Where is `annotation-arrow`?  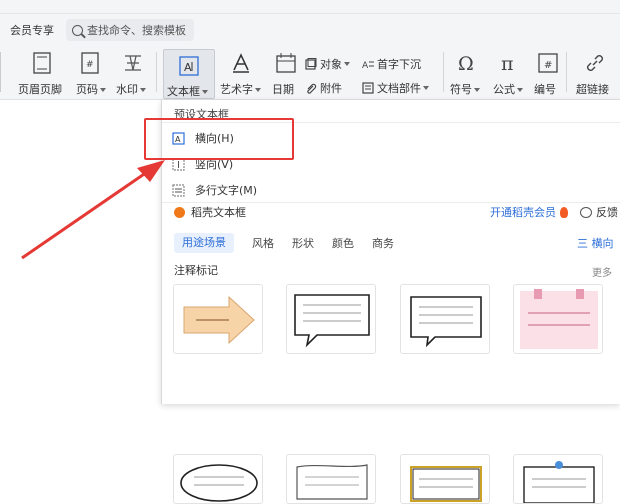
annotation-arrow is located at coordinates (93, 210).